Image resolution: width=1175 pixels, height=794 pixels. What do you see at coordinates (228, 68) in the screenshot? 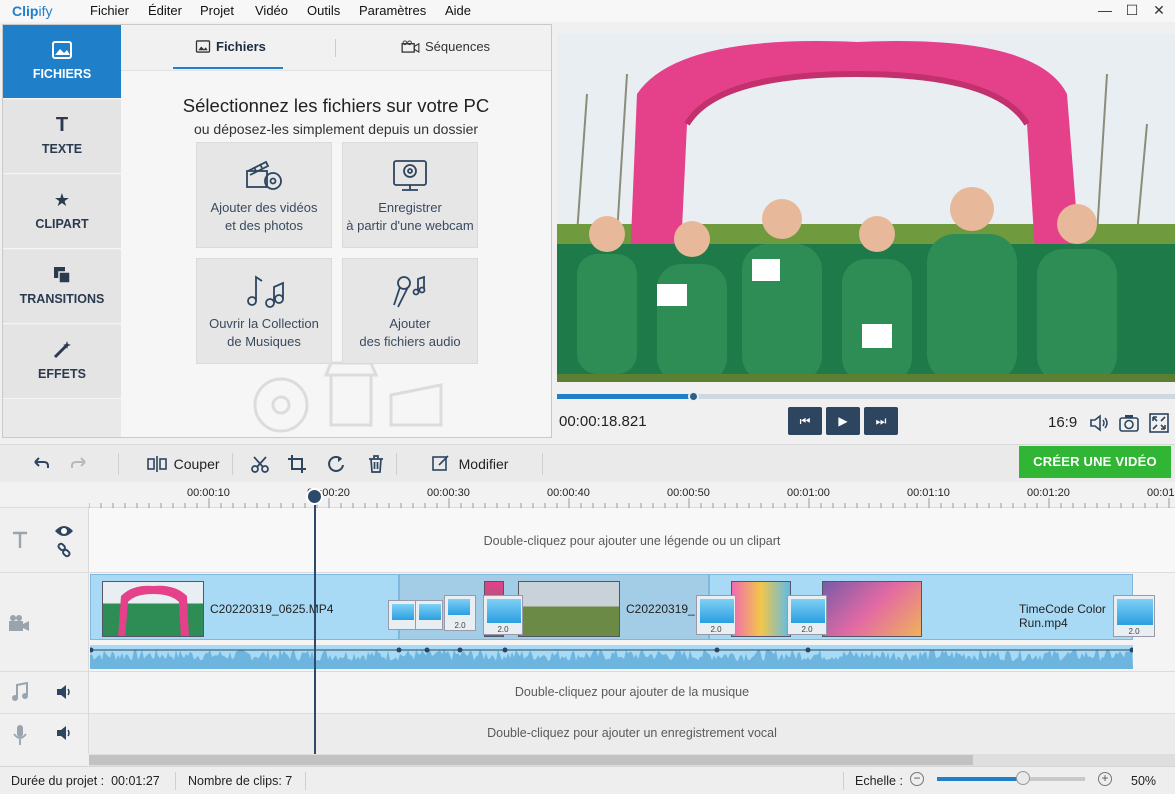
I see `tab-indicator` at bounding box center [228, 68].